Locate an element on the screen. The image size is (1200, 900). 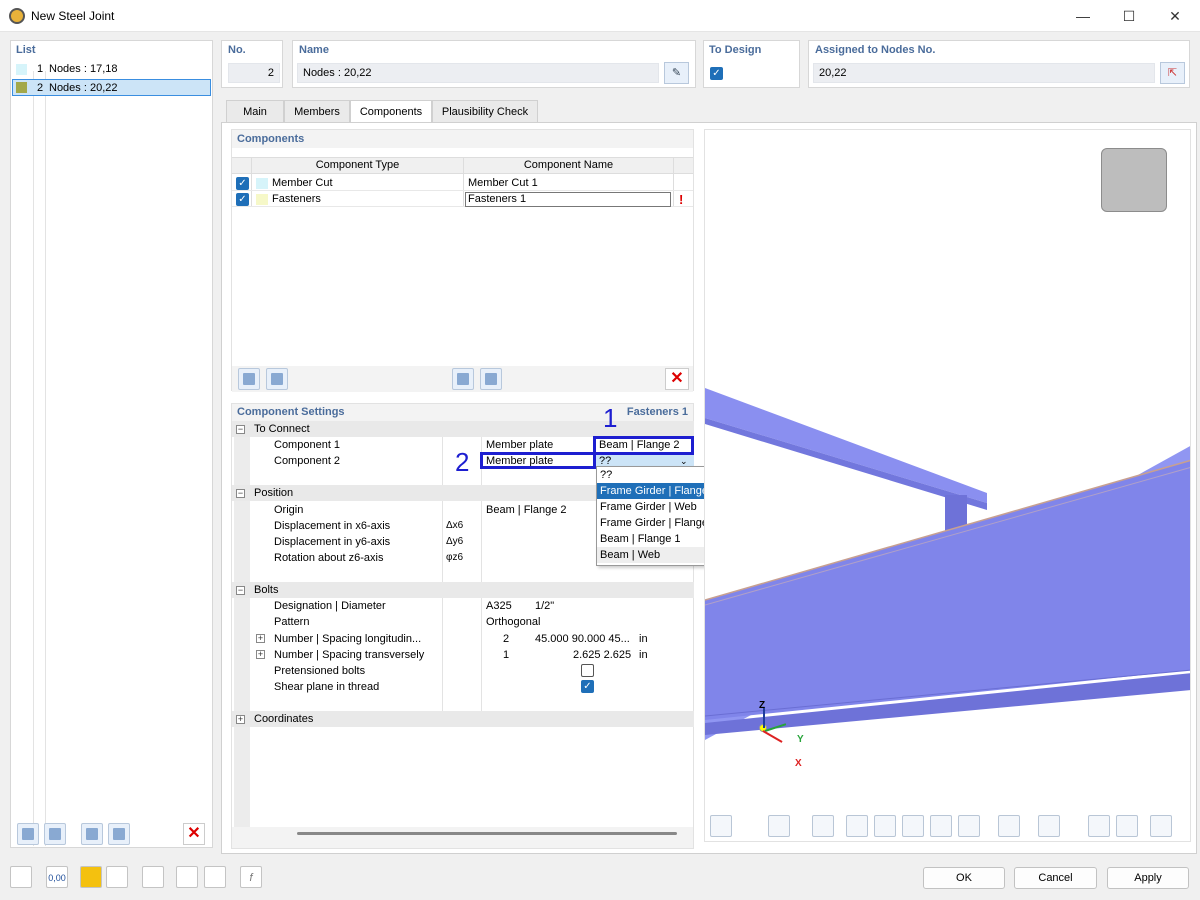
tab-main: Main is located at coordinates (255, 111).